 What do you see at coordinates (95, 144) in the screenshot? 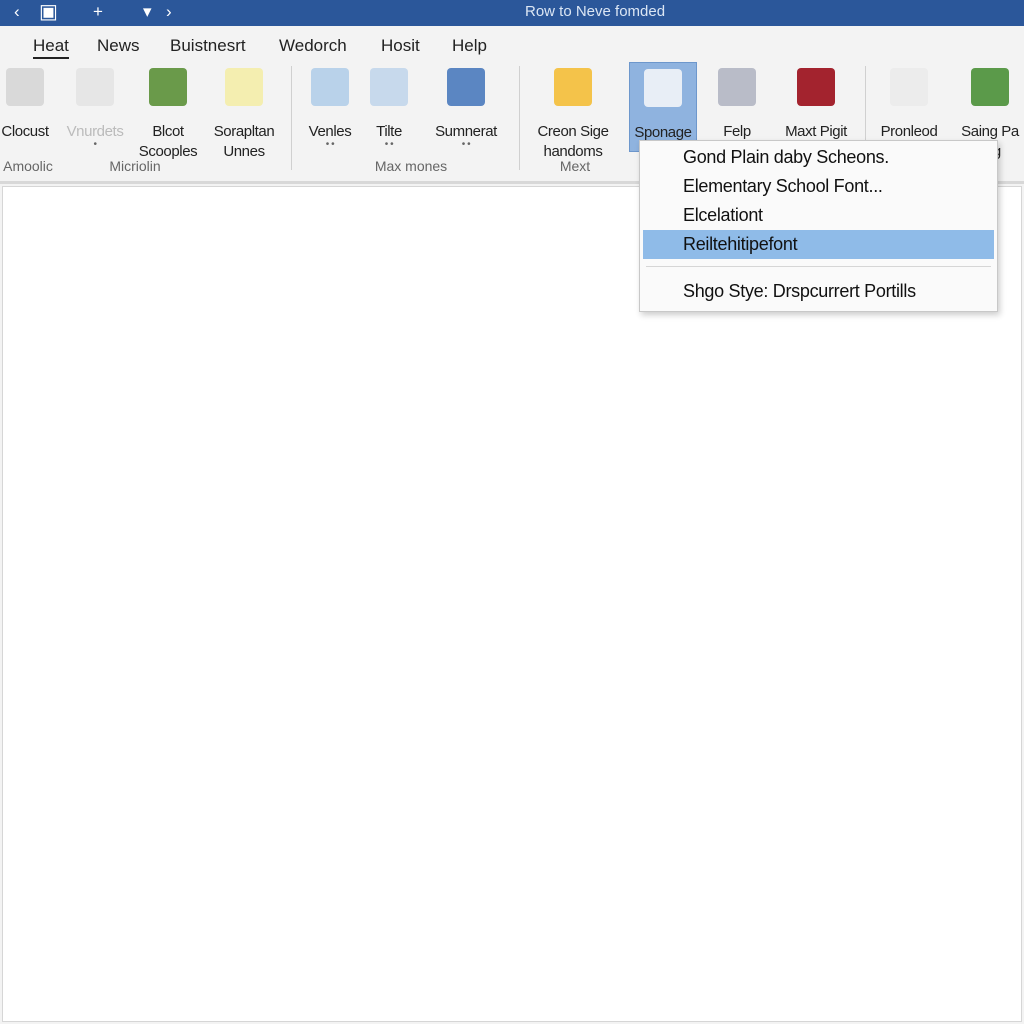
I see `more-dots: •` at bounding box center [95, 144].